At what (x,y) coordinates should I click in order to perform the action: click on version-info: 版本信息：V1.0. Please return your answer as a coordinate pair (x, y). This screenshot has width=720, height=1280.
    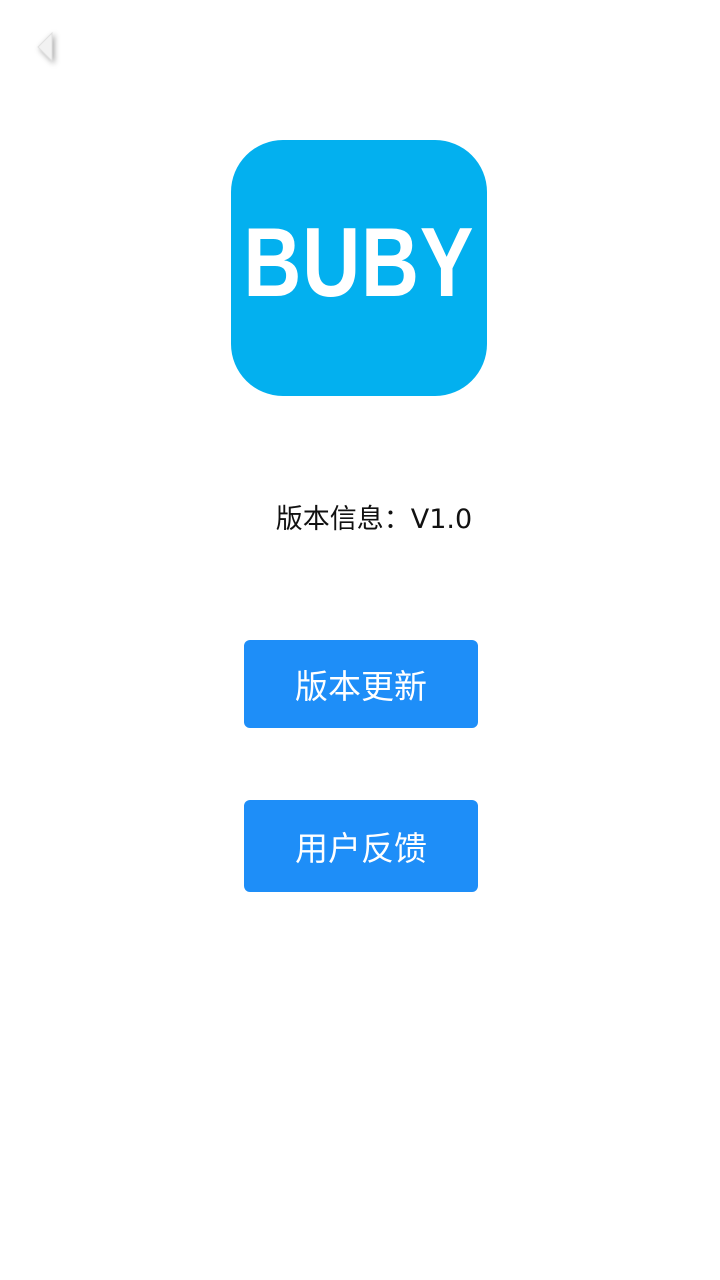
    Looking at the image, I should click on (360, 520).